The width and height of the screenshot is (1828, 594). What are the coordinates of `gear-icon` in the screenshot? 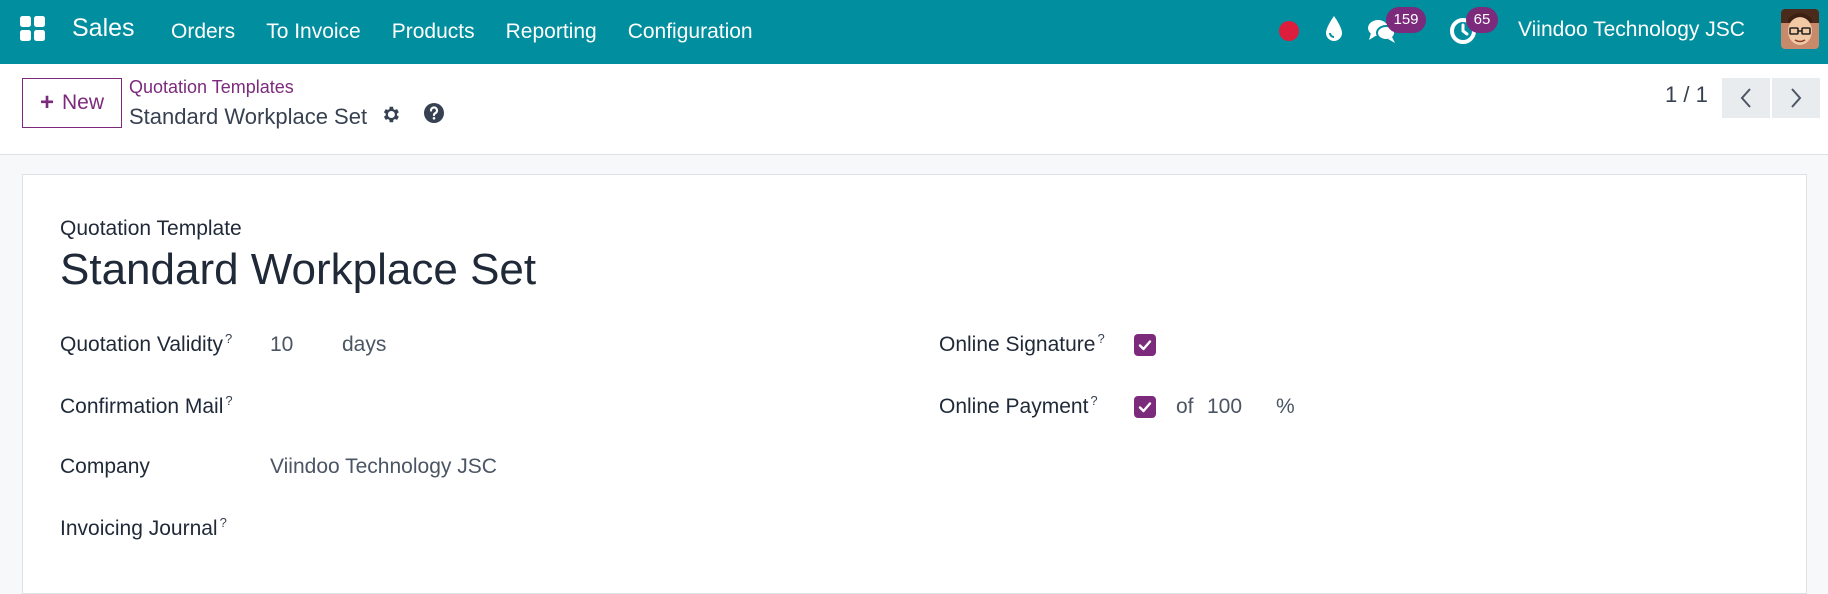 It's located at (390, 114).